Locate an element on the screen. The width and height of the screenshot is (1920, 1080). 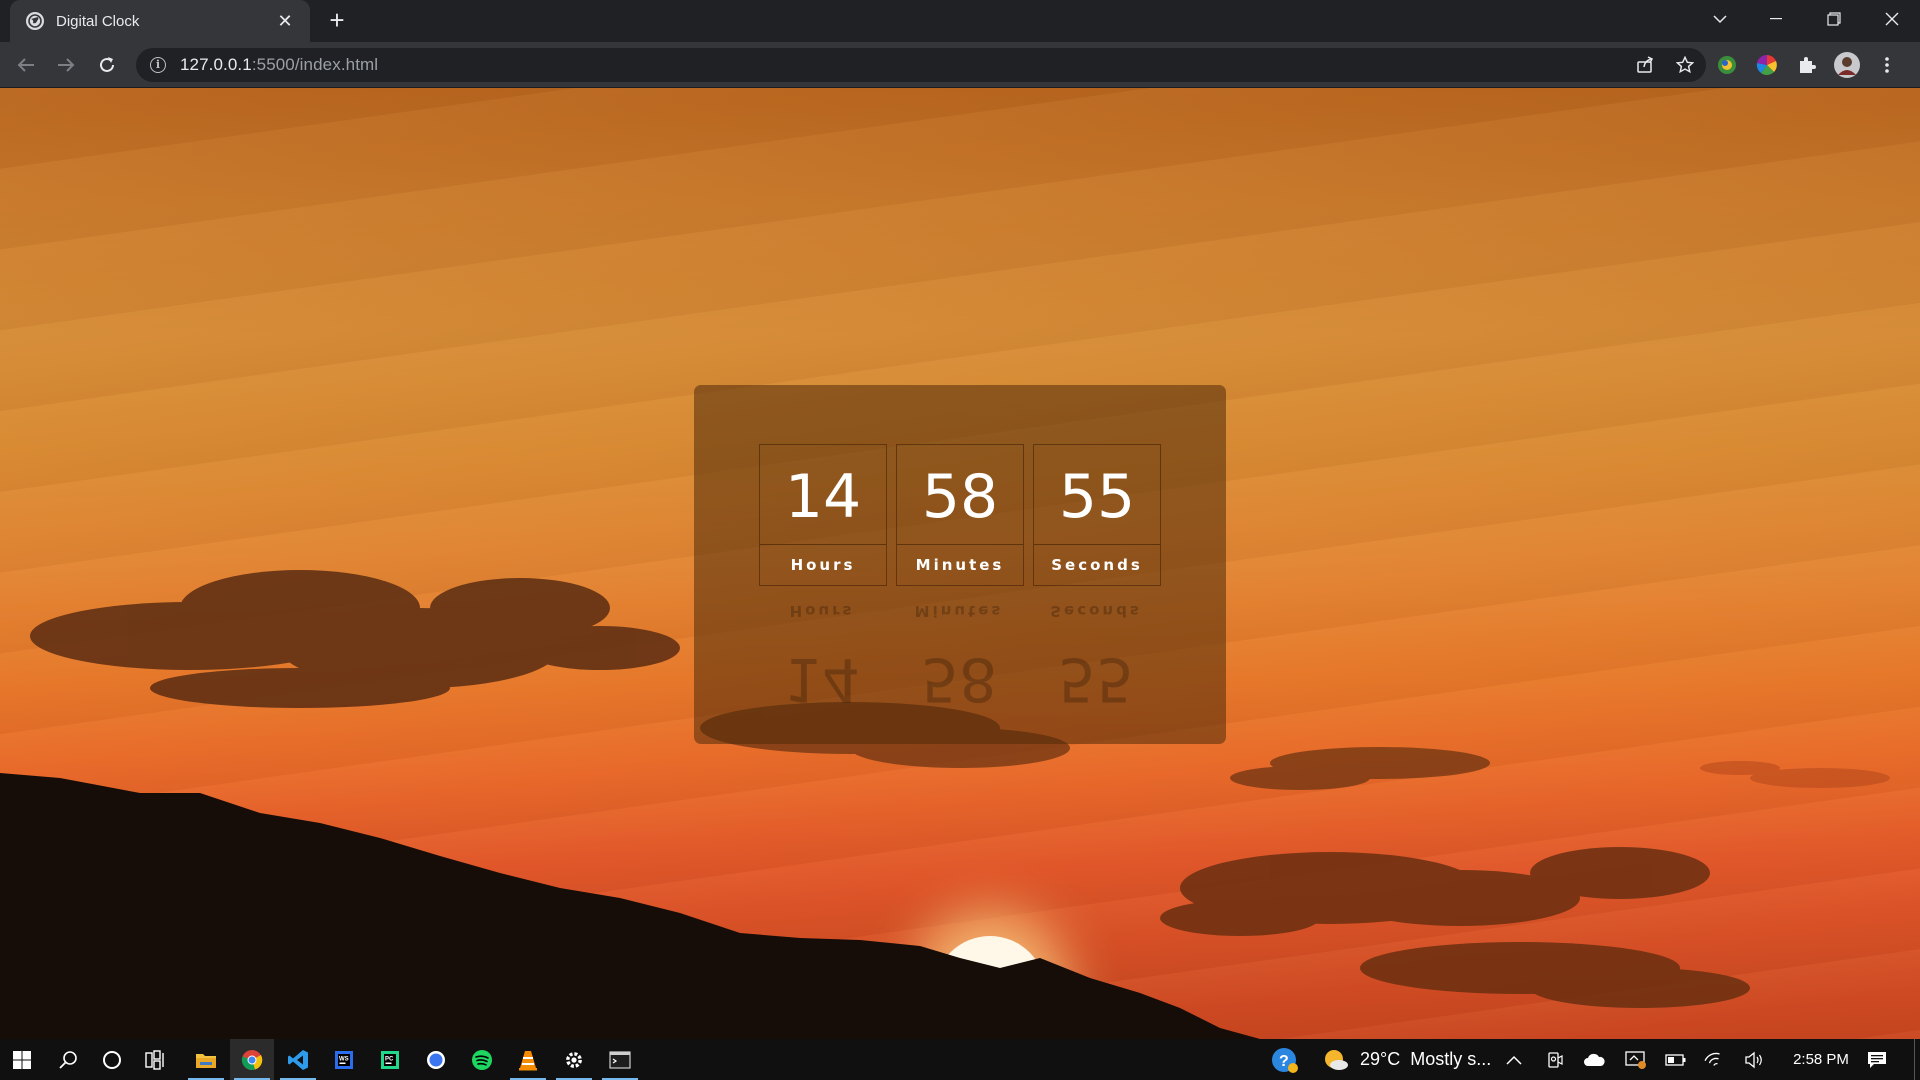
file-explorer-icon is located at coordinates (206, 1059).